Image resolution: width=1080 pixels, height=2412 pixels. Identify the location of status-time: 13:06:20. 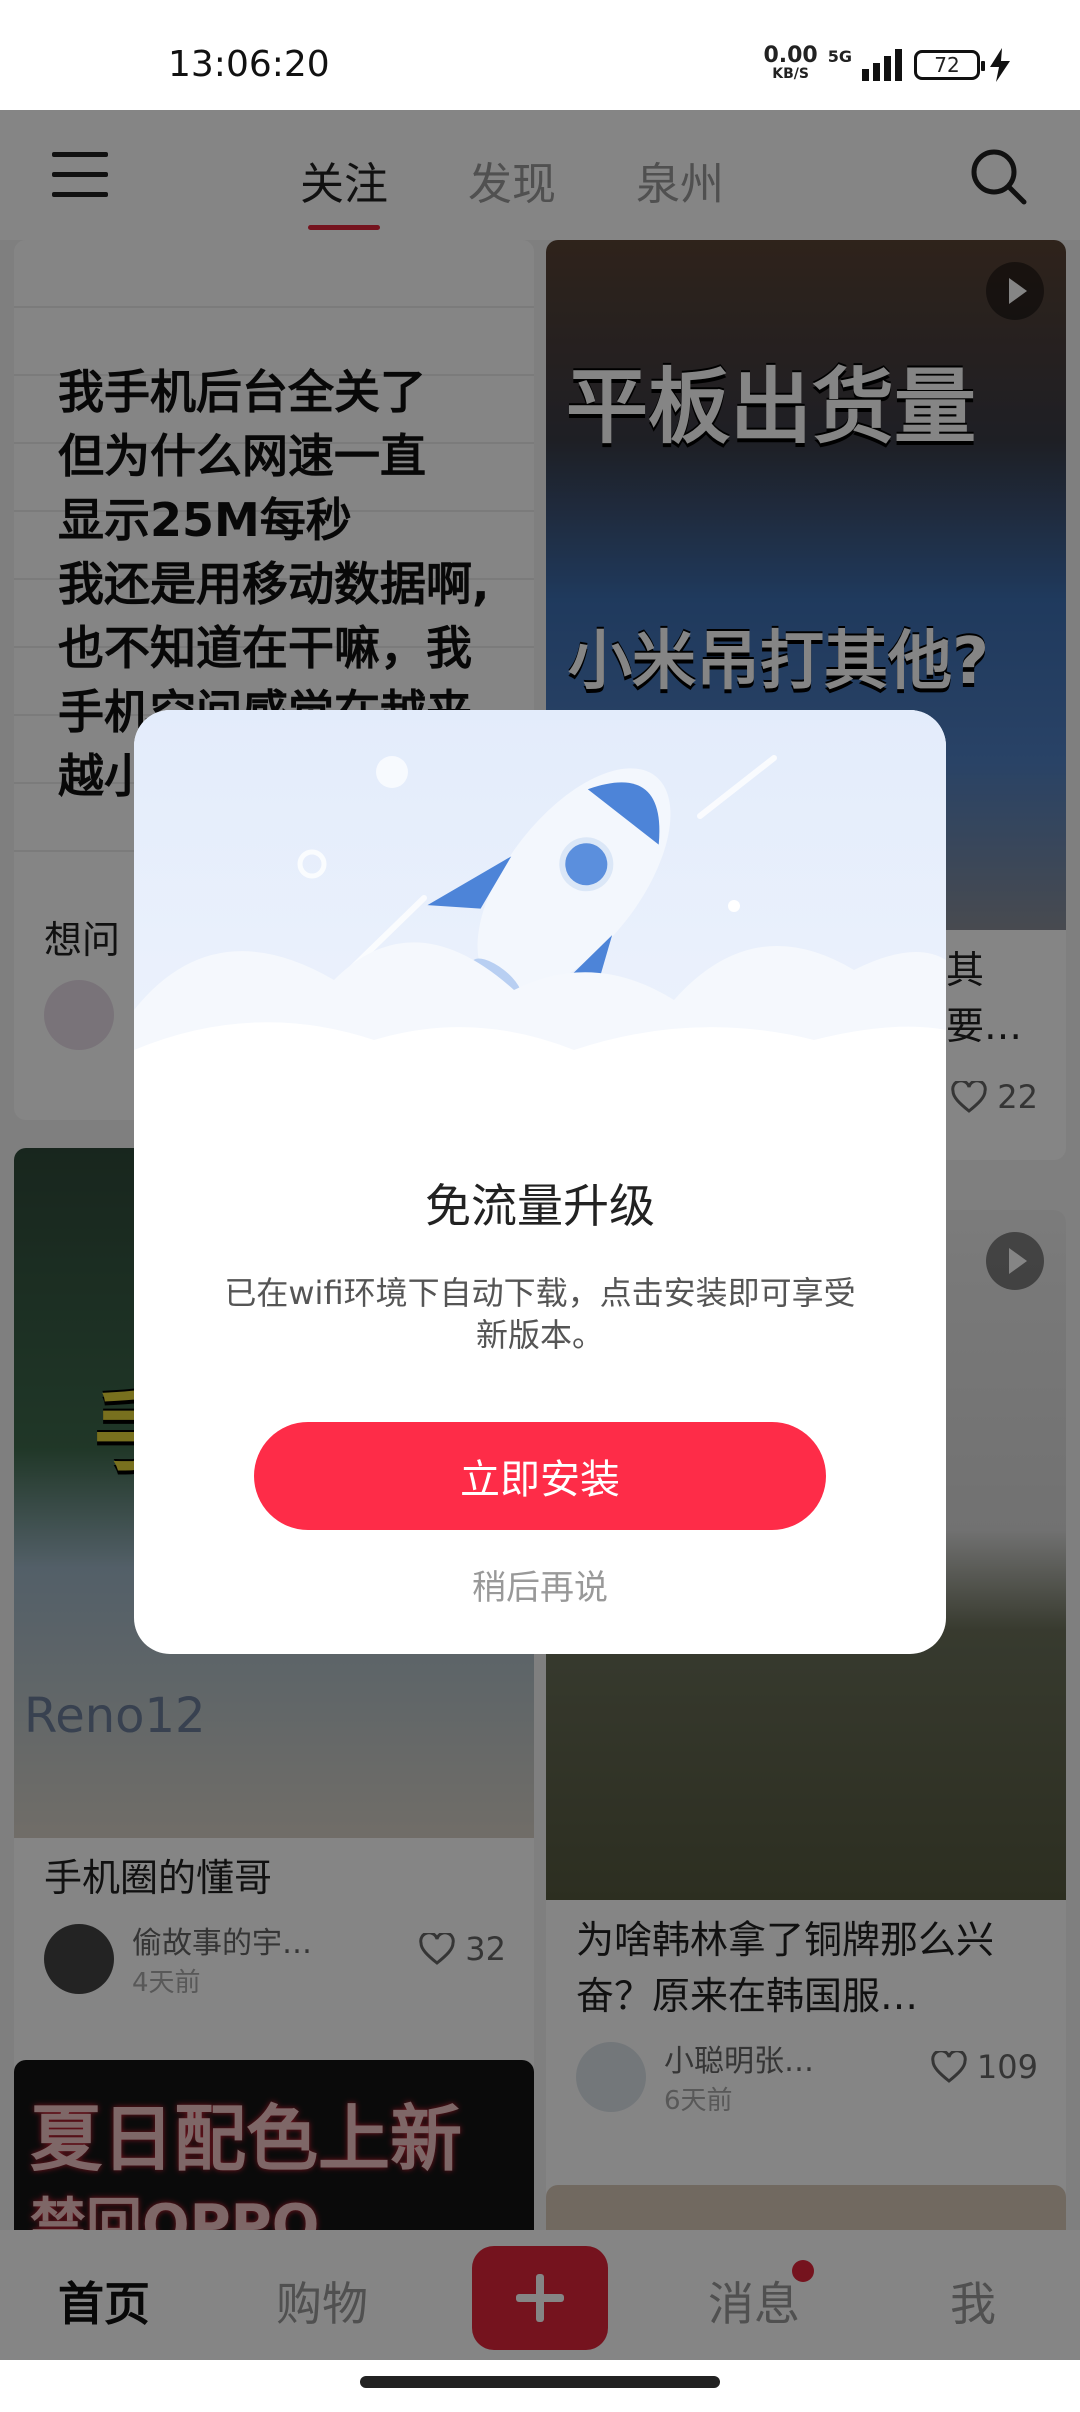
(249, 64).